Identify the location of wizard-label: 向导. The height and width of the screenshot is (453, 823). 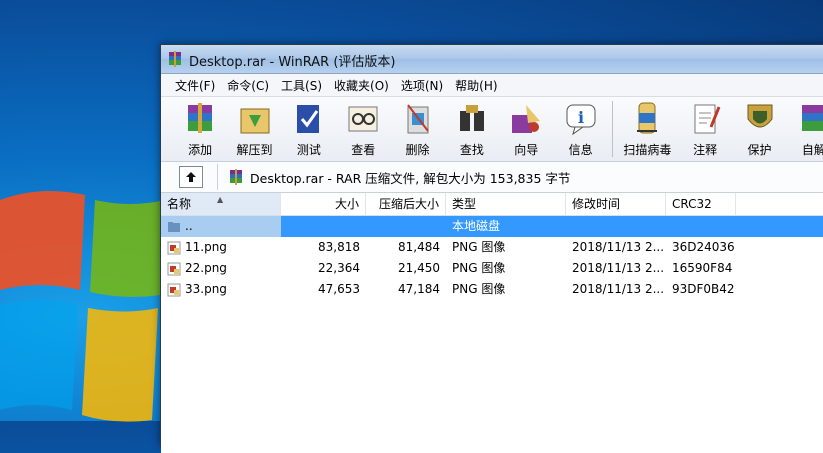
(526, 150).